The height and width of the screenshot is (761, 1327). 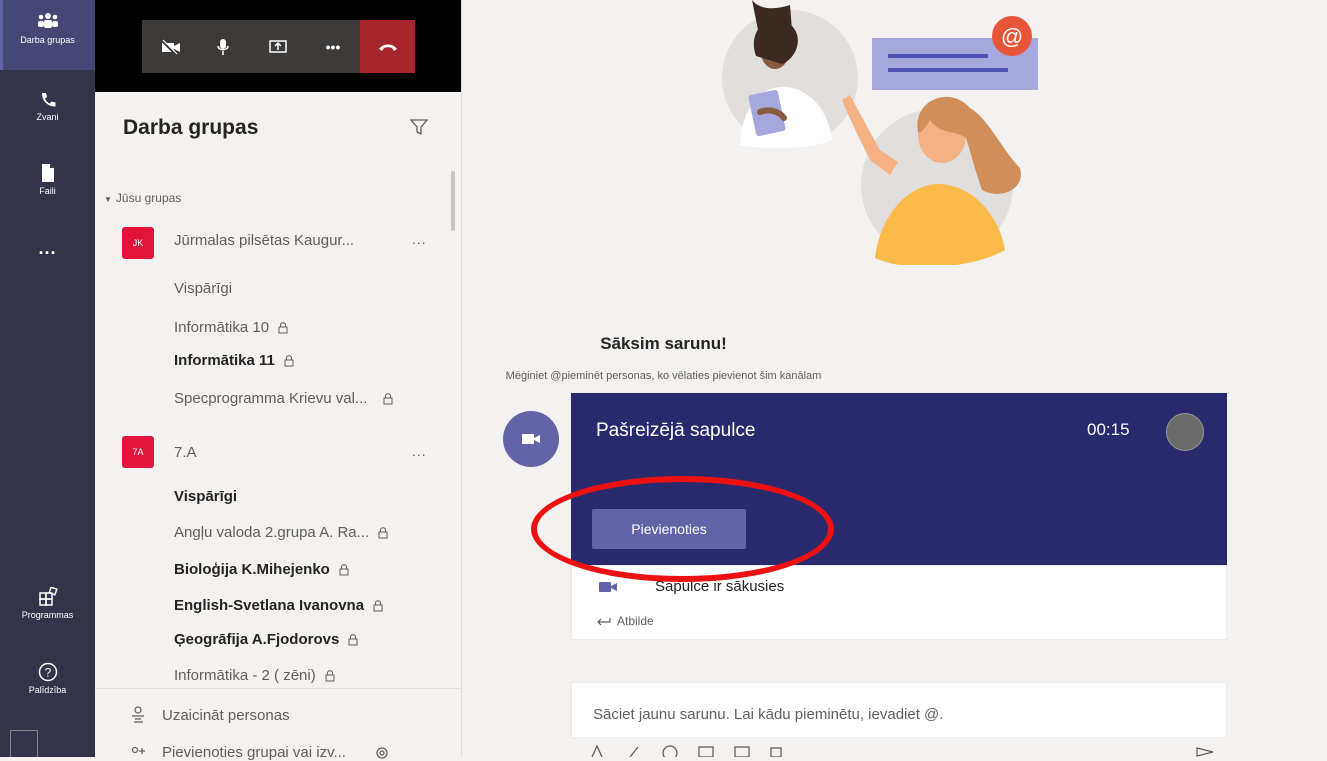 I want to click on team-avatar: JK, so click(x=138, y=243).